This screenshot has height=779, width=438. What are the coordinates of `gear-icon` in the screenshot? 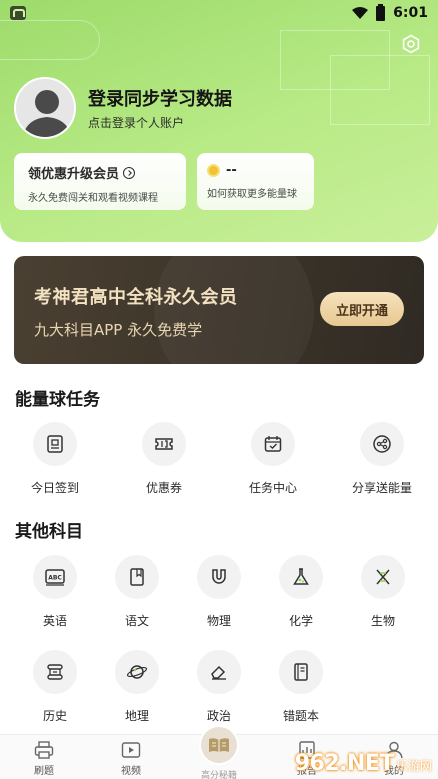 It's located at (411, 44).